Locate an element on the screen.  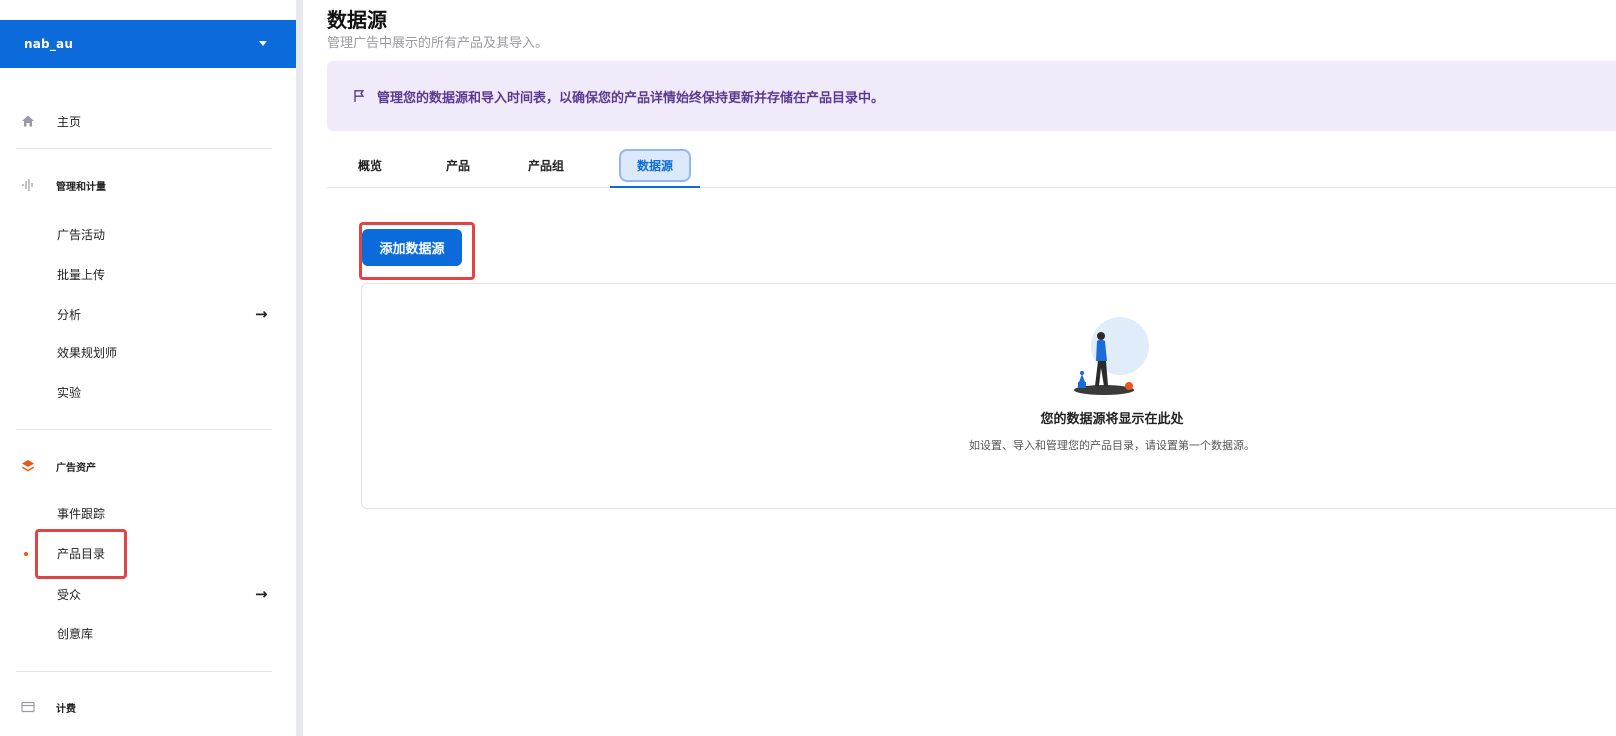
sidebar-item-label: 创意库 is located at coordinates (75, 633).